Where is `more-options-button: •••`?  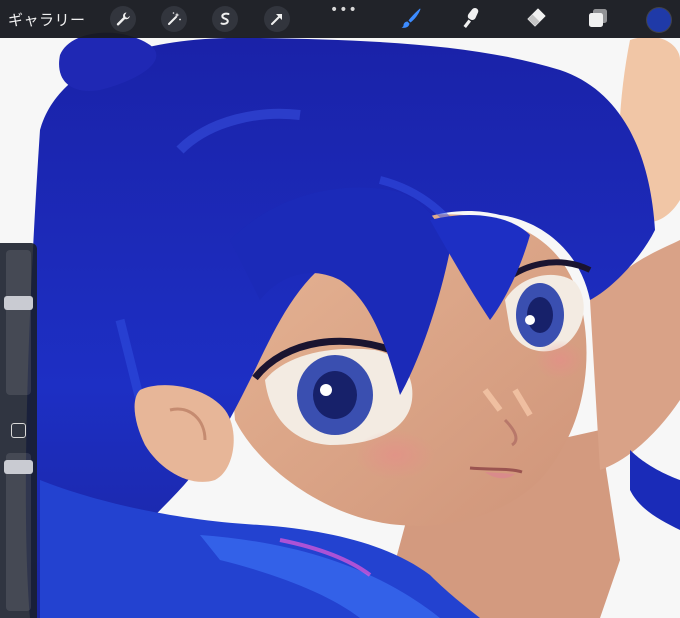 more-options-button: ••• is located at coordinates (344, 10).